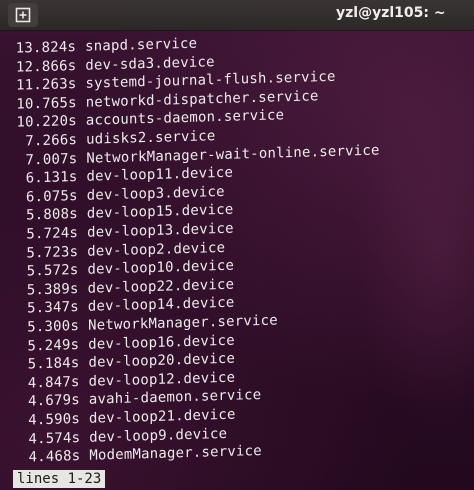 The width and height of the screenshot is (474, 490). Describe the element at coordinates (51, 196) in the screenshot. I see `startup-time: 6.075s` at that location.